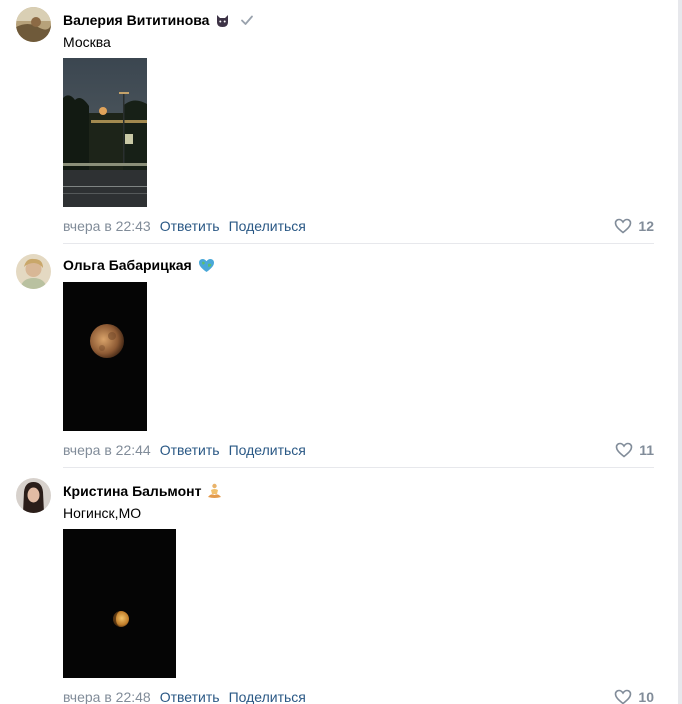  I want to click on author-line: Валерия Вититинова, so click(158, 20).